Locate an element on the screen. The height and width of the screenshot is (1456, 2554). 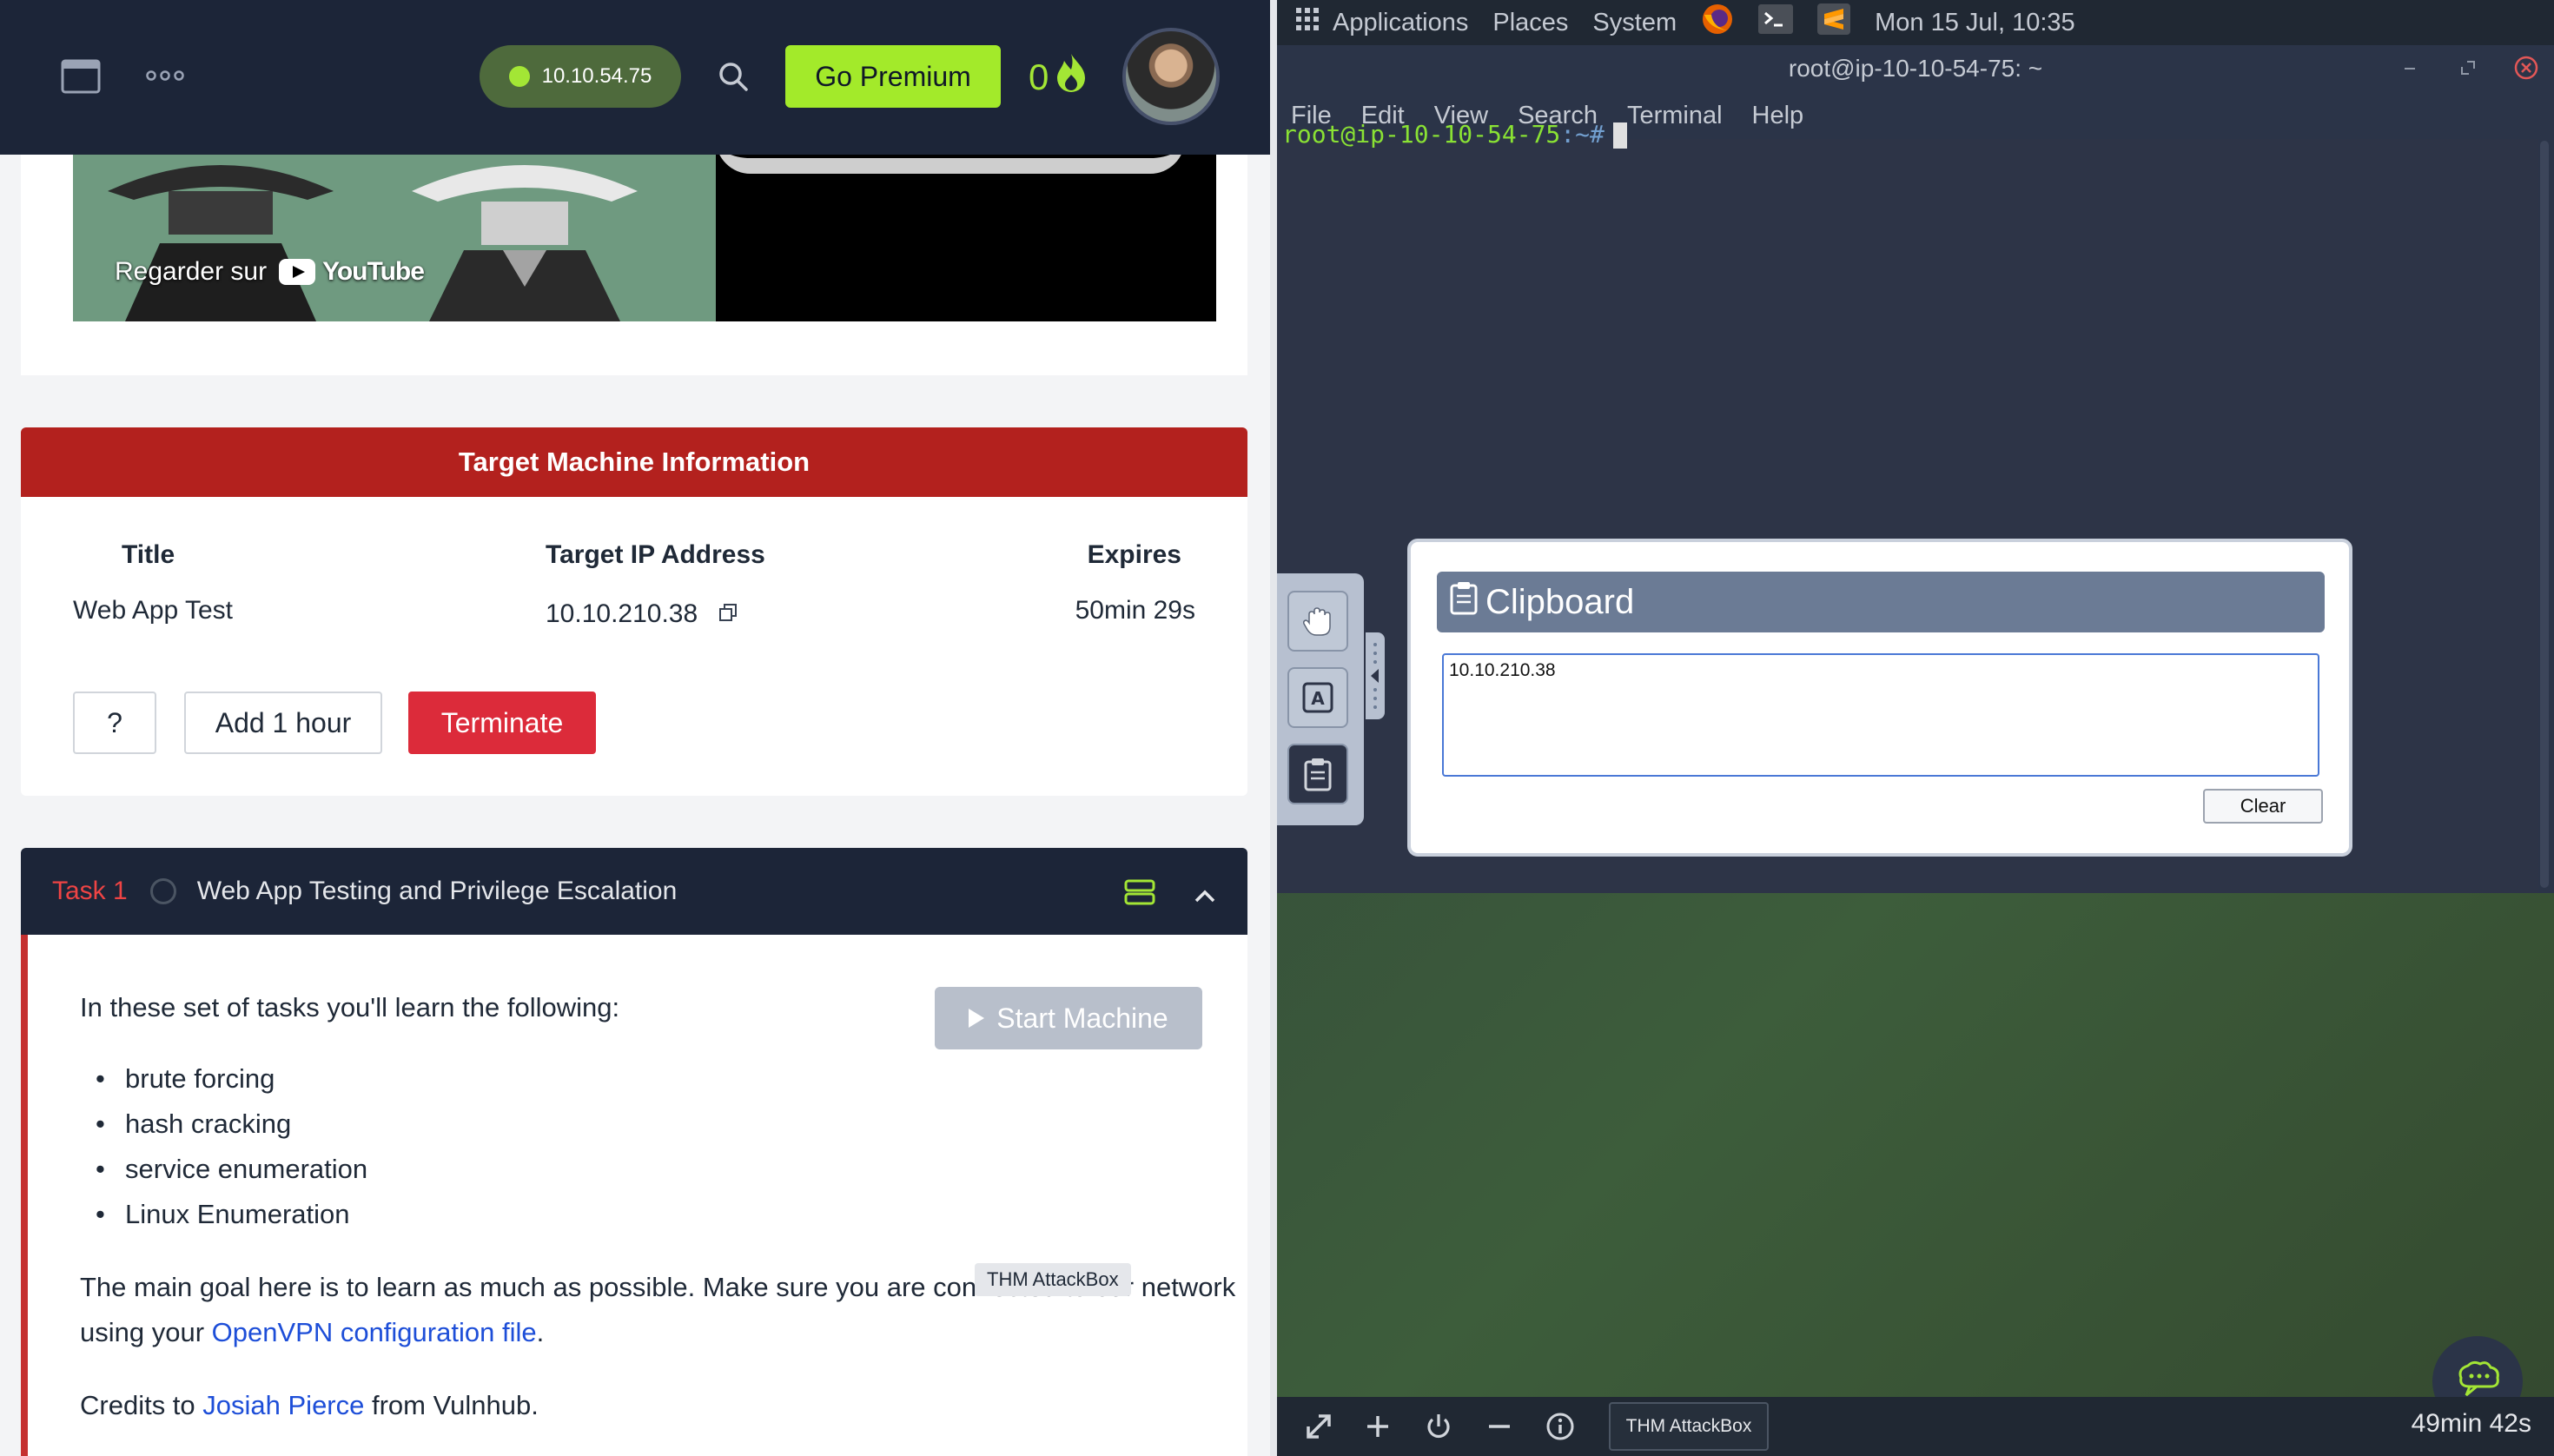
white-hat-spy-icon is located at coordinates (525, 243).